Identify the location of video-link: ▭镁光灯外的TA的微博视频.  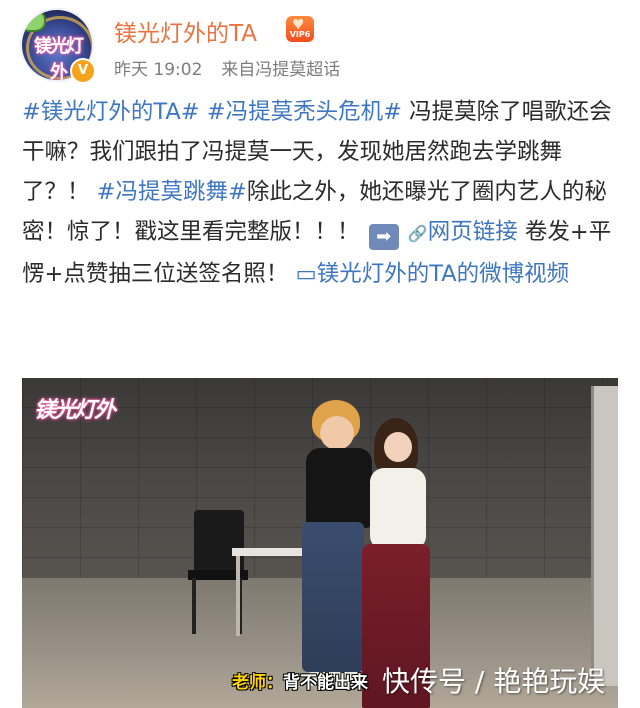
(433, 274).